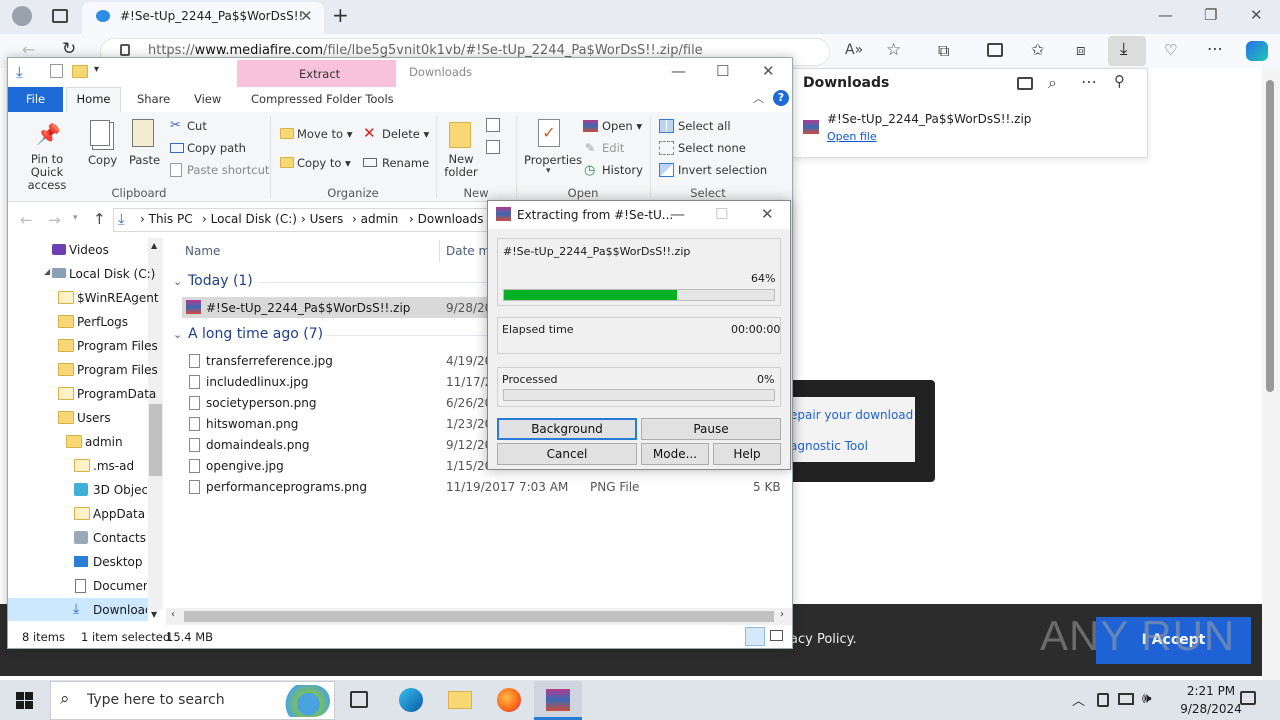 The image size is (1280, 720). What do you see at coordinates (120, 610) in the screenshot?
I see `tree-item-downloads: Downloads` at bounding box center [120, 610].